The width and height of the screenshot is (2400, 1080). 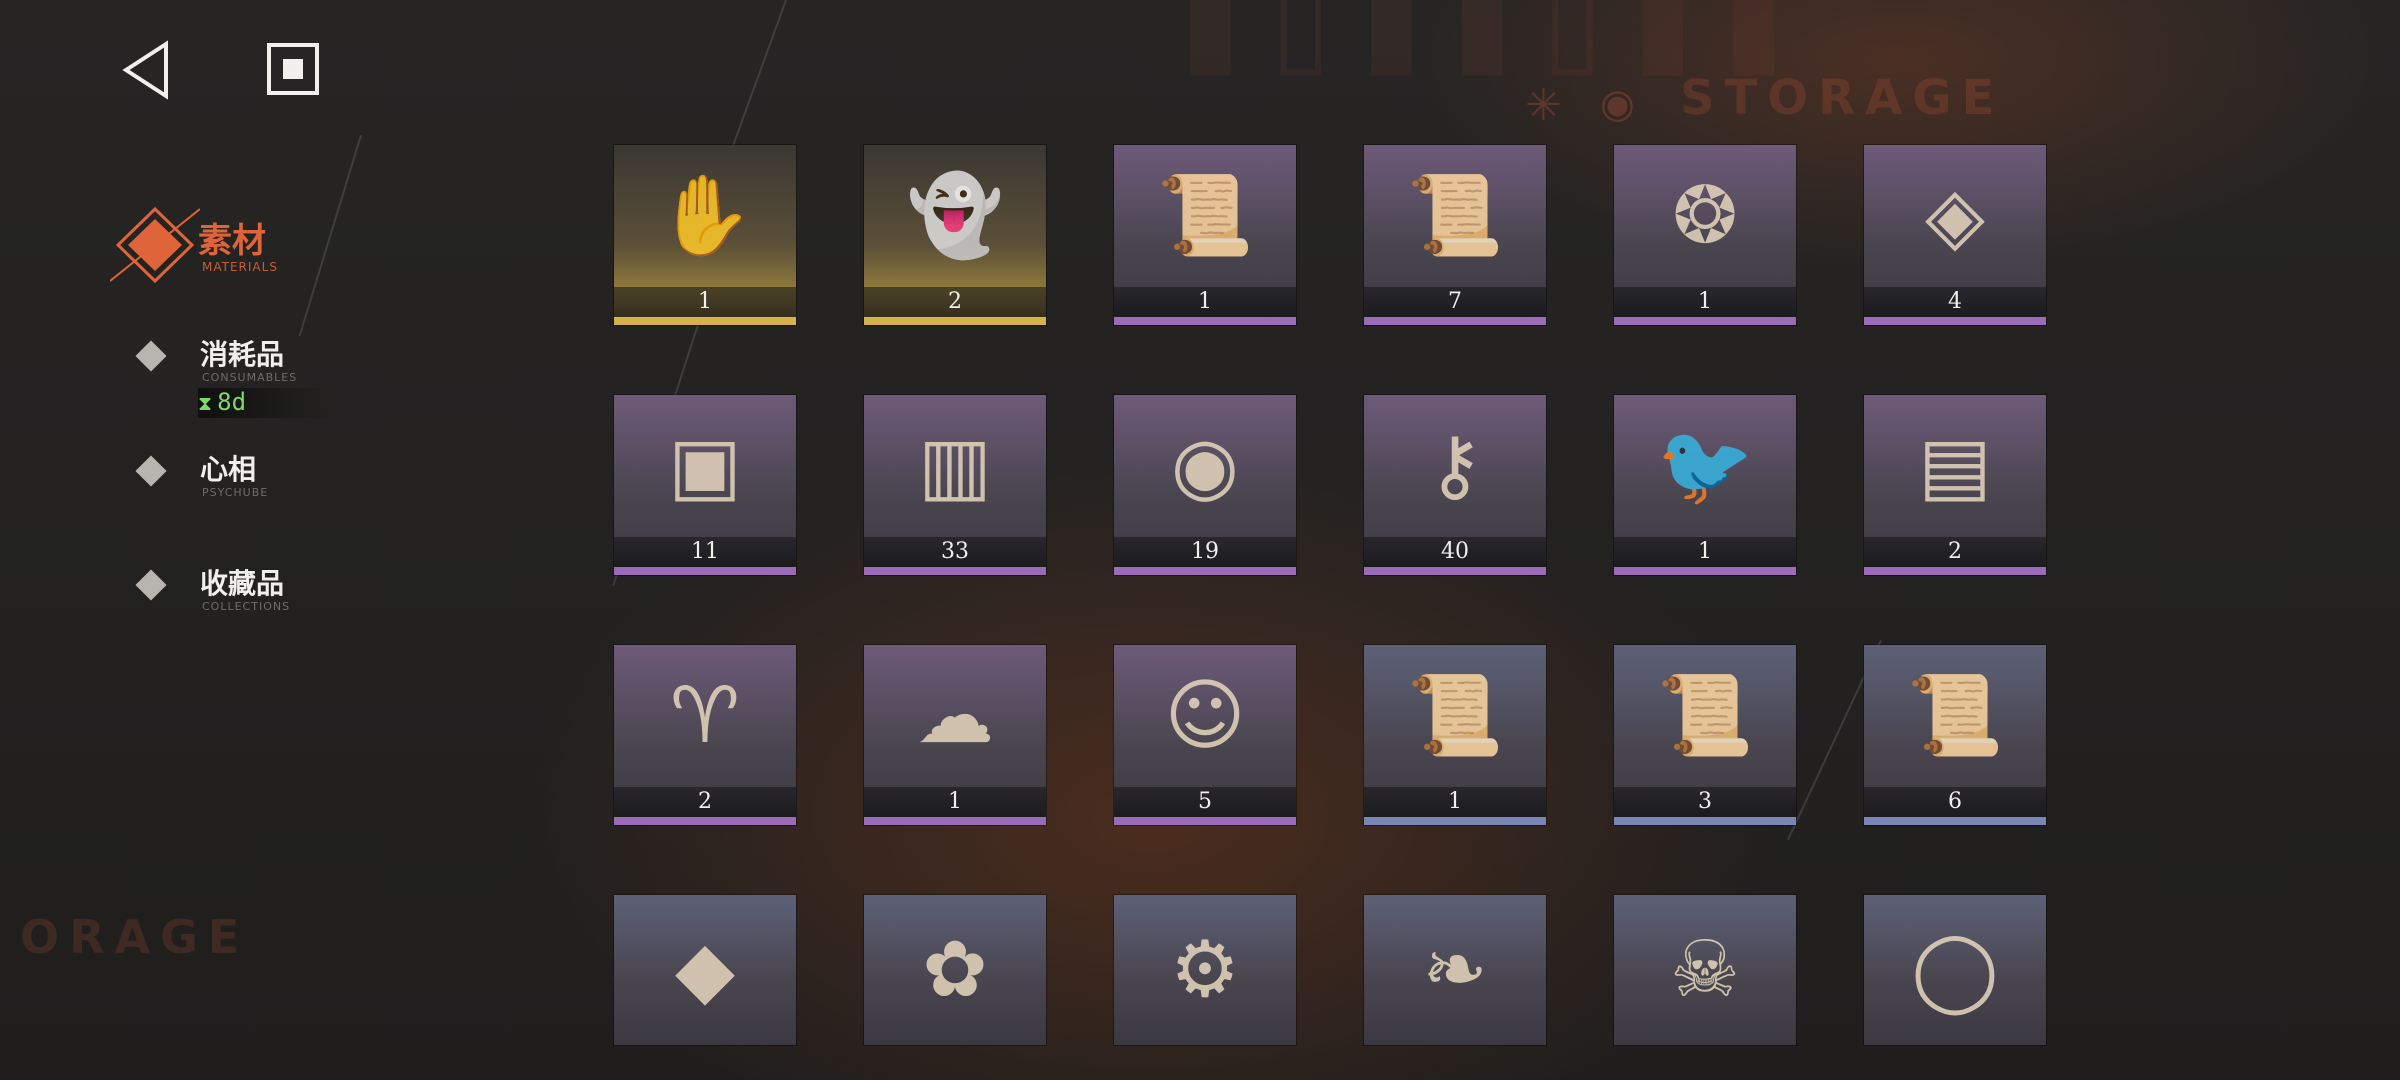 I want to click on storage-watermark-left: ORAGE, so click(x=135, y=937).